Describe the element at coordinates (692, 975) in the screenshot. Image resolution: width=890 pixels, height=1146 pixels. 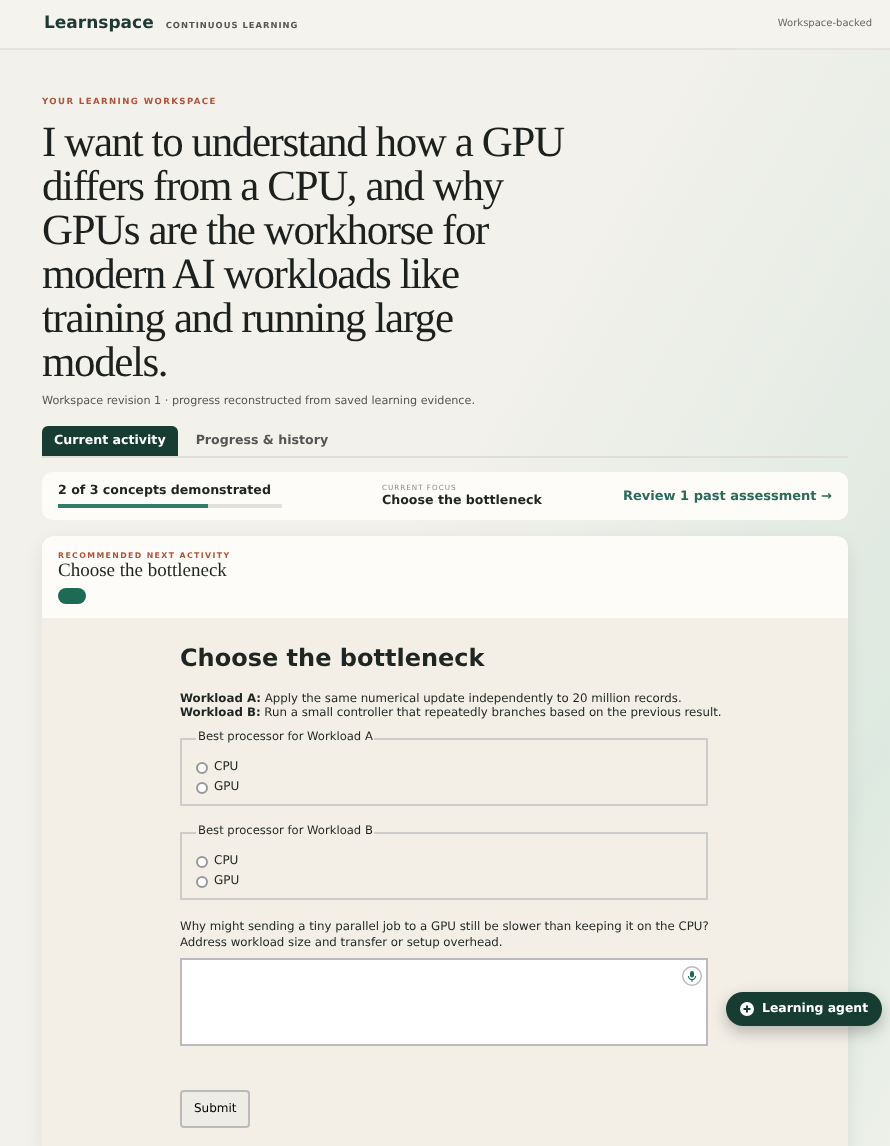
I see `microphone-icon` at that location.